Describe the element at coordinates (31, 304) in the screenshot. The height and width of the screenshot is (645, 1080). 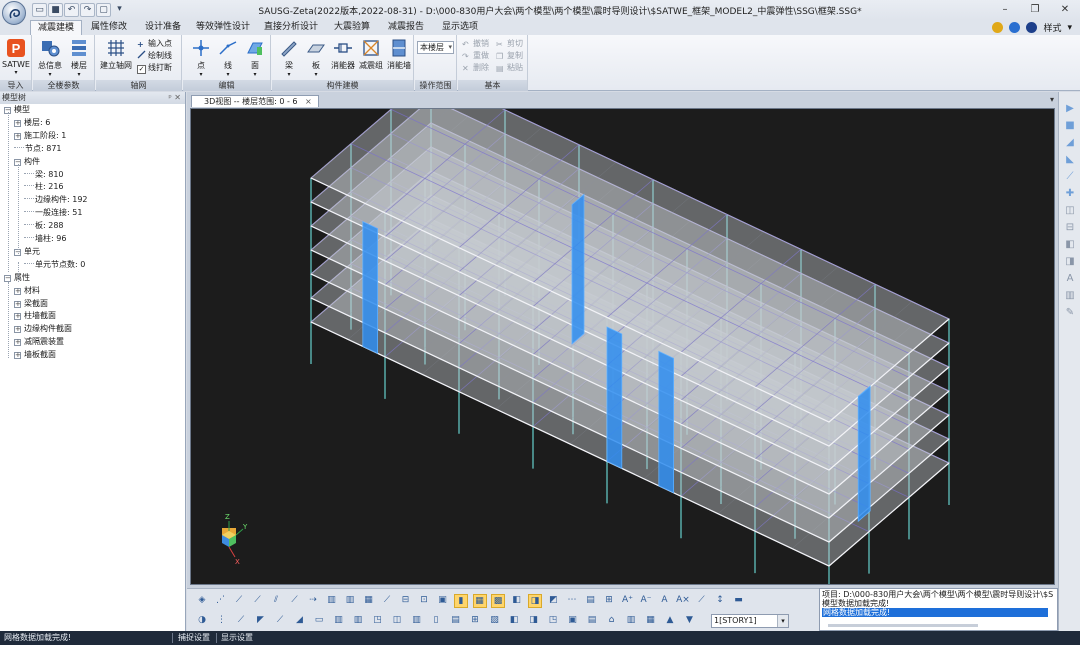
I see `tree-node: + 梁截面` at that location.